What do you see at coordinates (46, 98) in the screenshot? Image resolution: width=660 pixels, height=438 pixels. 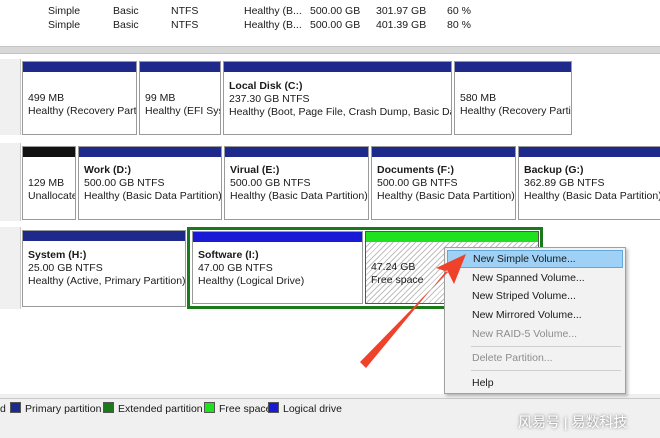 I see `partition-size: 499 MB` at bounding box center [46, 98].